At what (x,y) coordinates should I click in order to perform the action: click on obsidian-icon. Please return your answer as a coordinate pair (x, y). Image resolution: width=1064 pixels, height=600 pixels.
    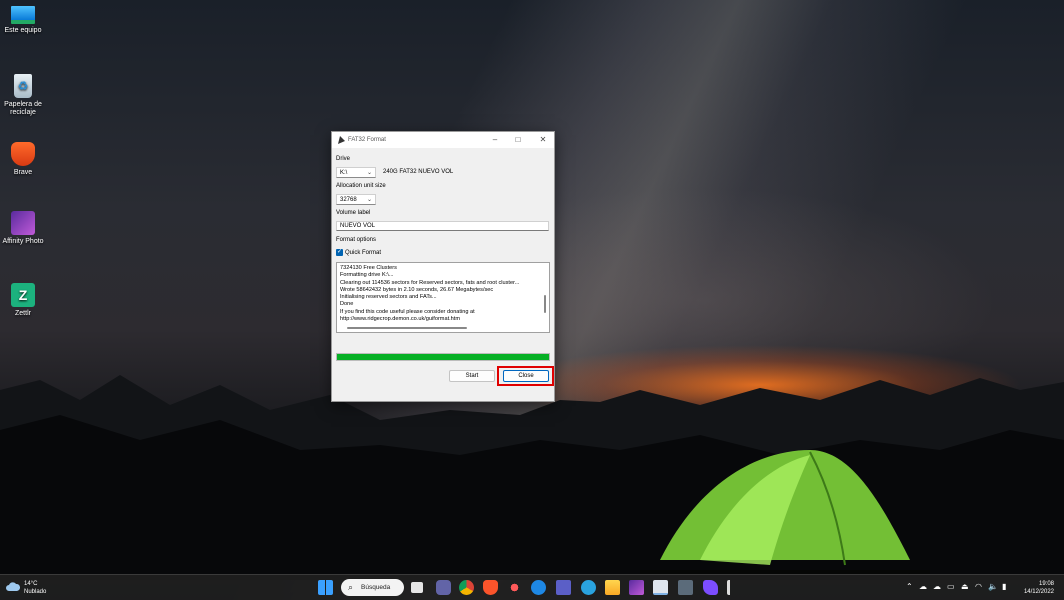
    Looking at the image, I should click on (710, 587).